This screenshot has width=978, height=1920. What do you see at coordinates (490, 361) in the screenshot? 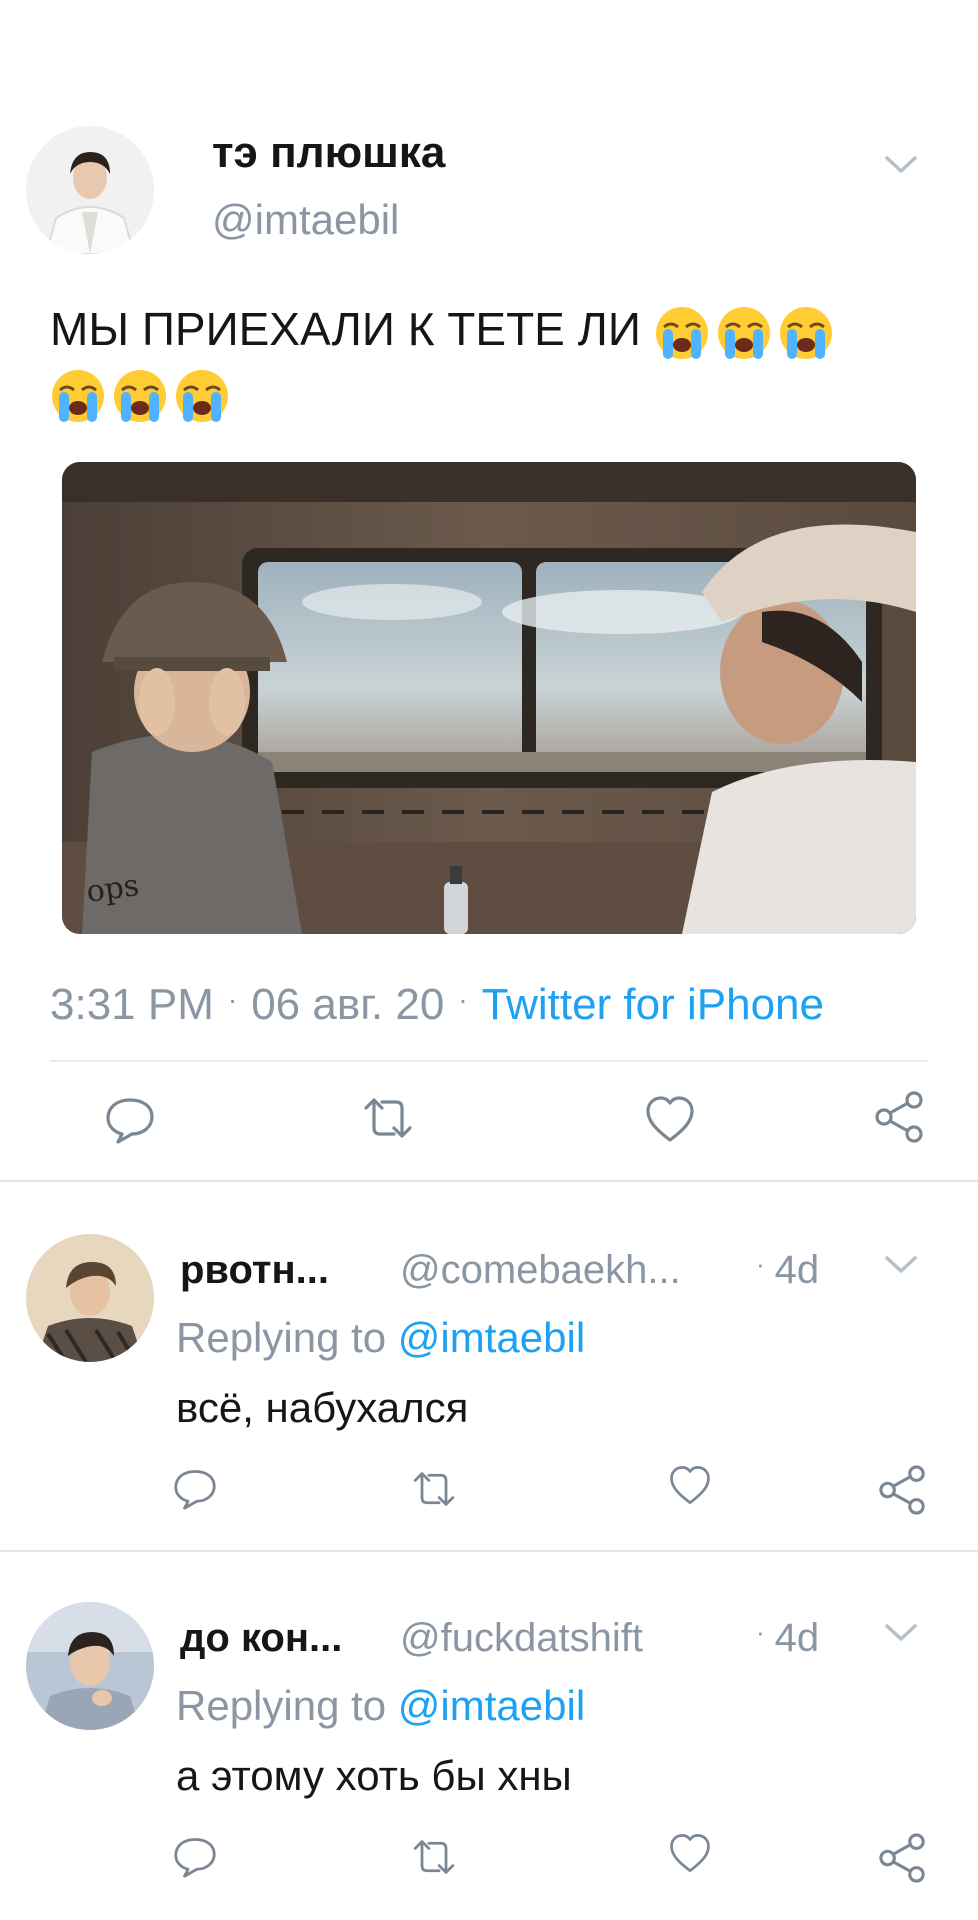
I see `tweet-text: МЫ ПРИЕХАЛИ К ТЕТЕ ЛИ` at bounding box center [490, 361].